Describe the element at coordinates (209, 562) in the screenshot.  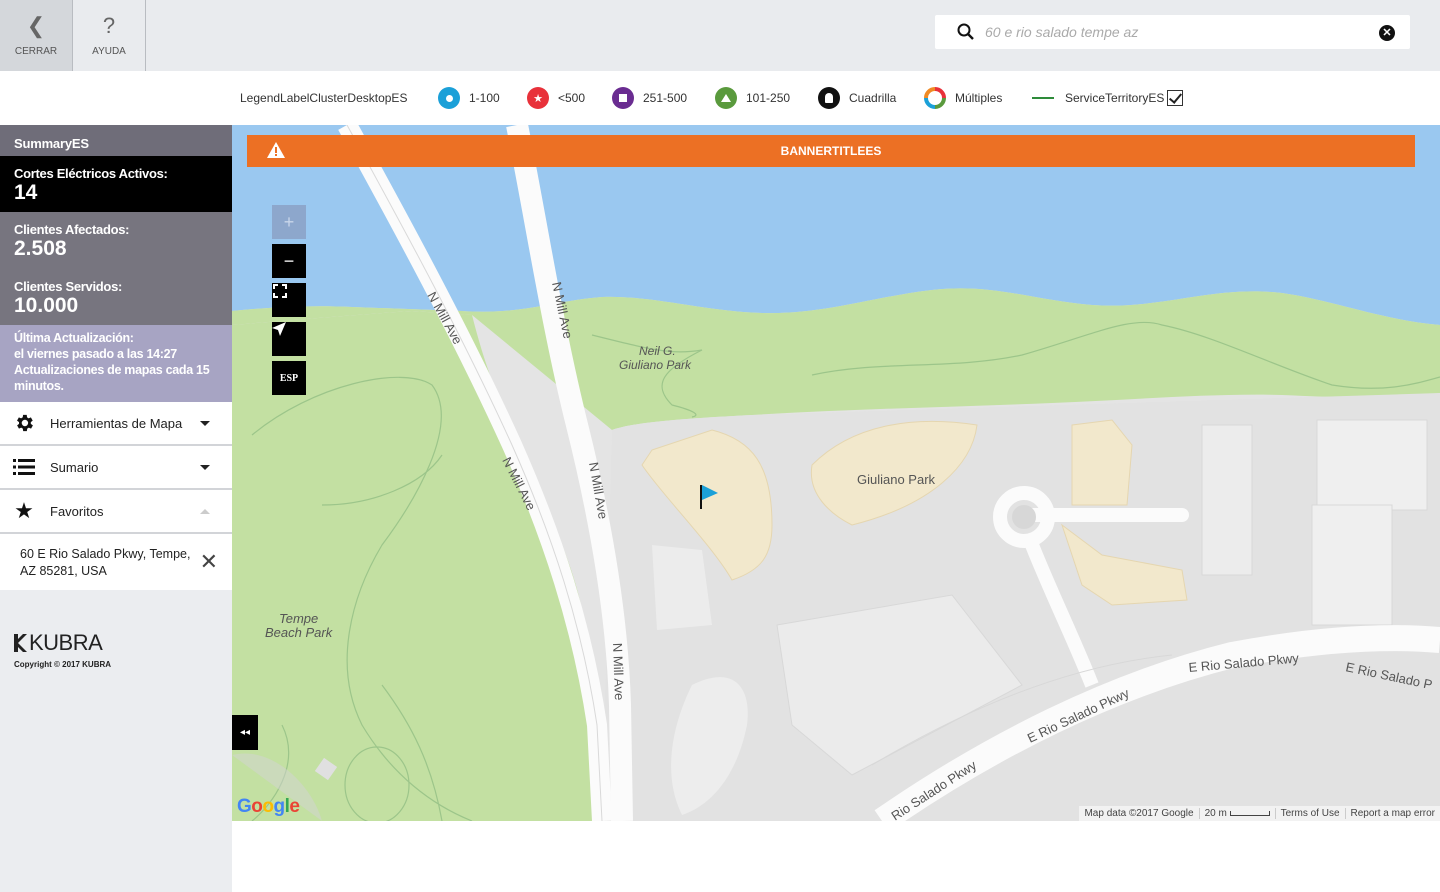
I see `remove-favorite-icon: ✕` at that location.